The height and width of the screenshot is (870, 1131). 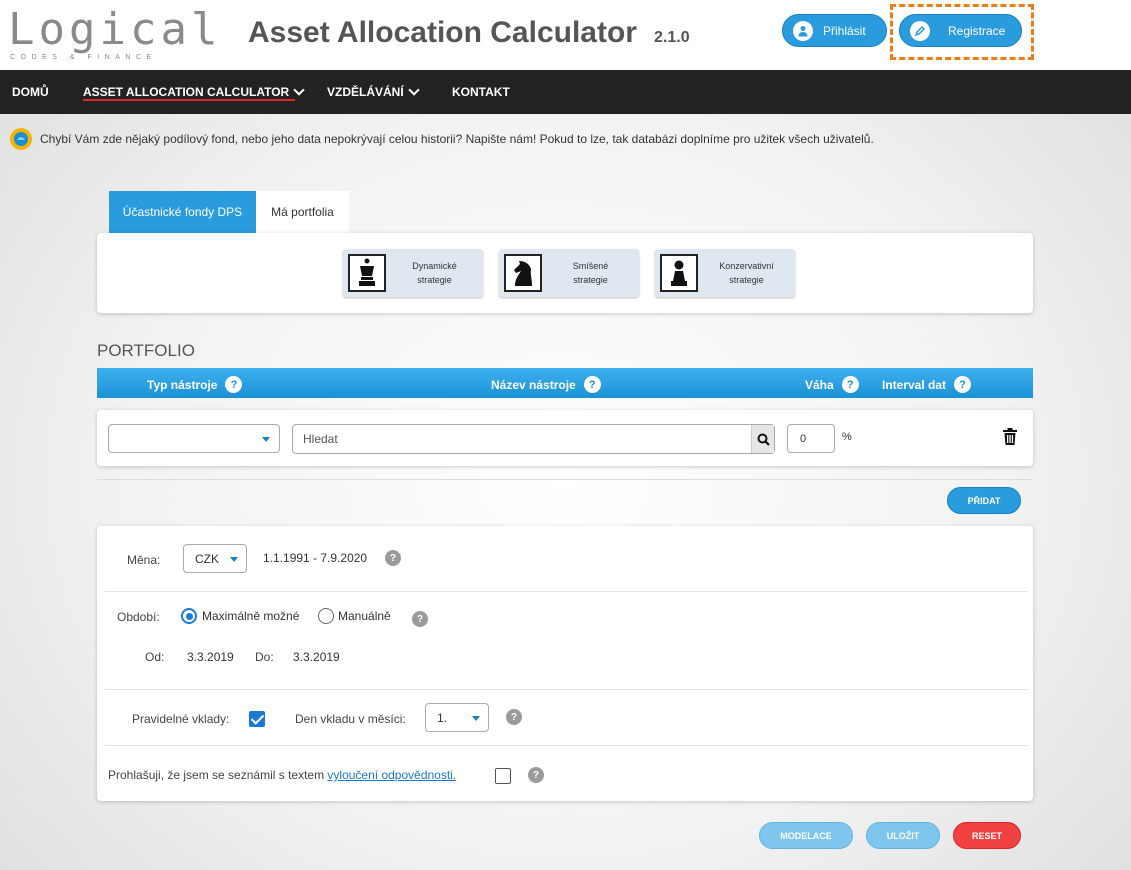 I want to click on login-button: Přihlásit, so click(x=834, y=30).